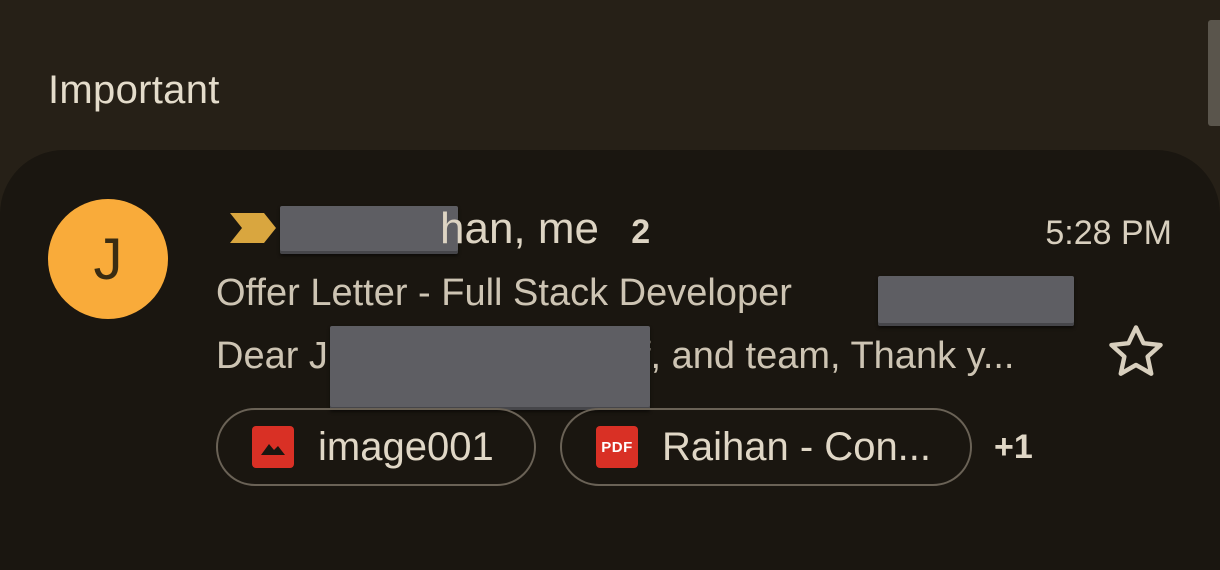 The image size is (1220, 570). I want to click on avatar-initial: J, so click(108, 259).